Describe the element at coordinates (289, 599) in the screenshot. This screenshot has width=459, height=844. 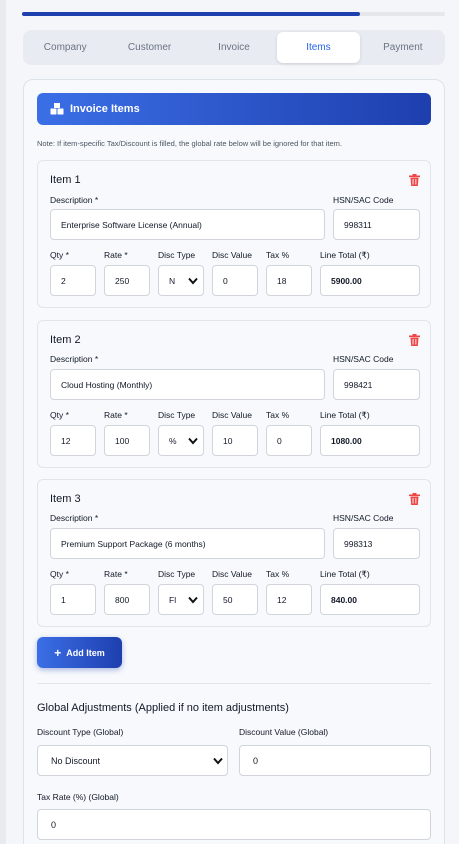
I see `tax-input: 12` at that location.